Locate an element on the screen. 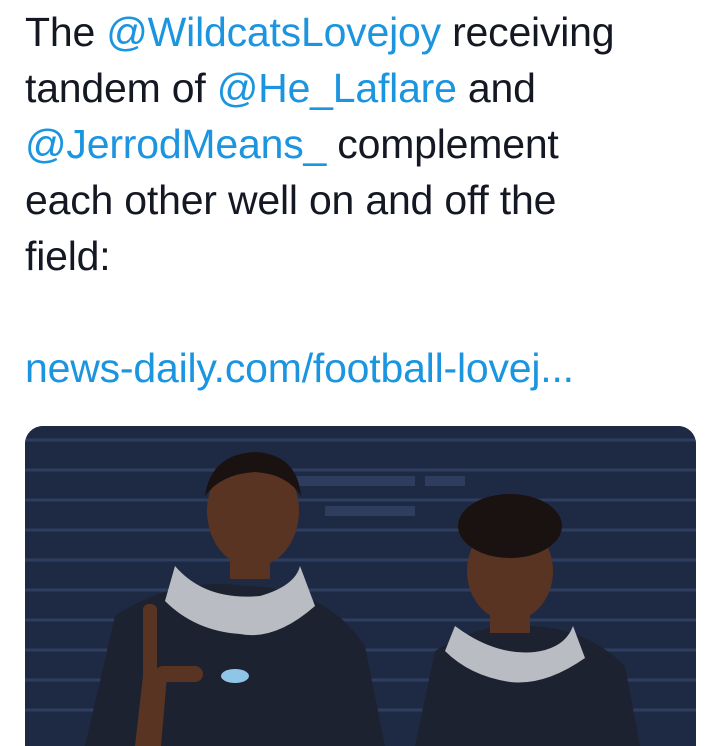 This screenshot has width=720, height=746. tweet-line-1: The @WildcatsLovejoy receiving is located at coordinates (365, 32).